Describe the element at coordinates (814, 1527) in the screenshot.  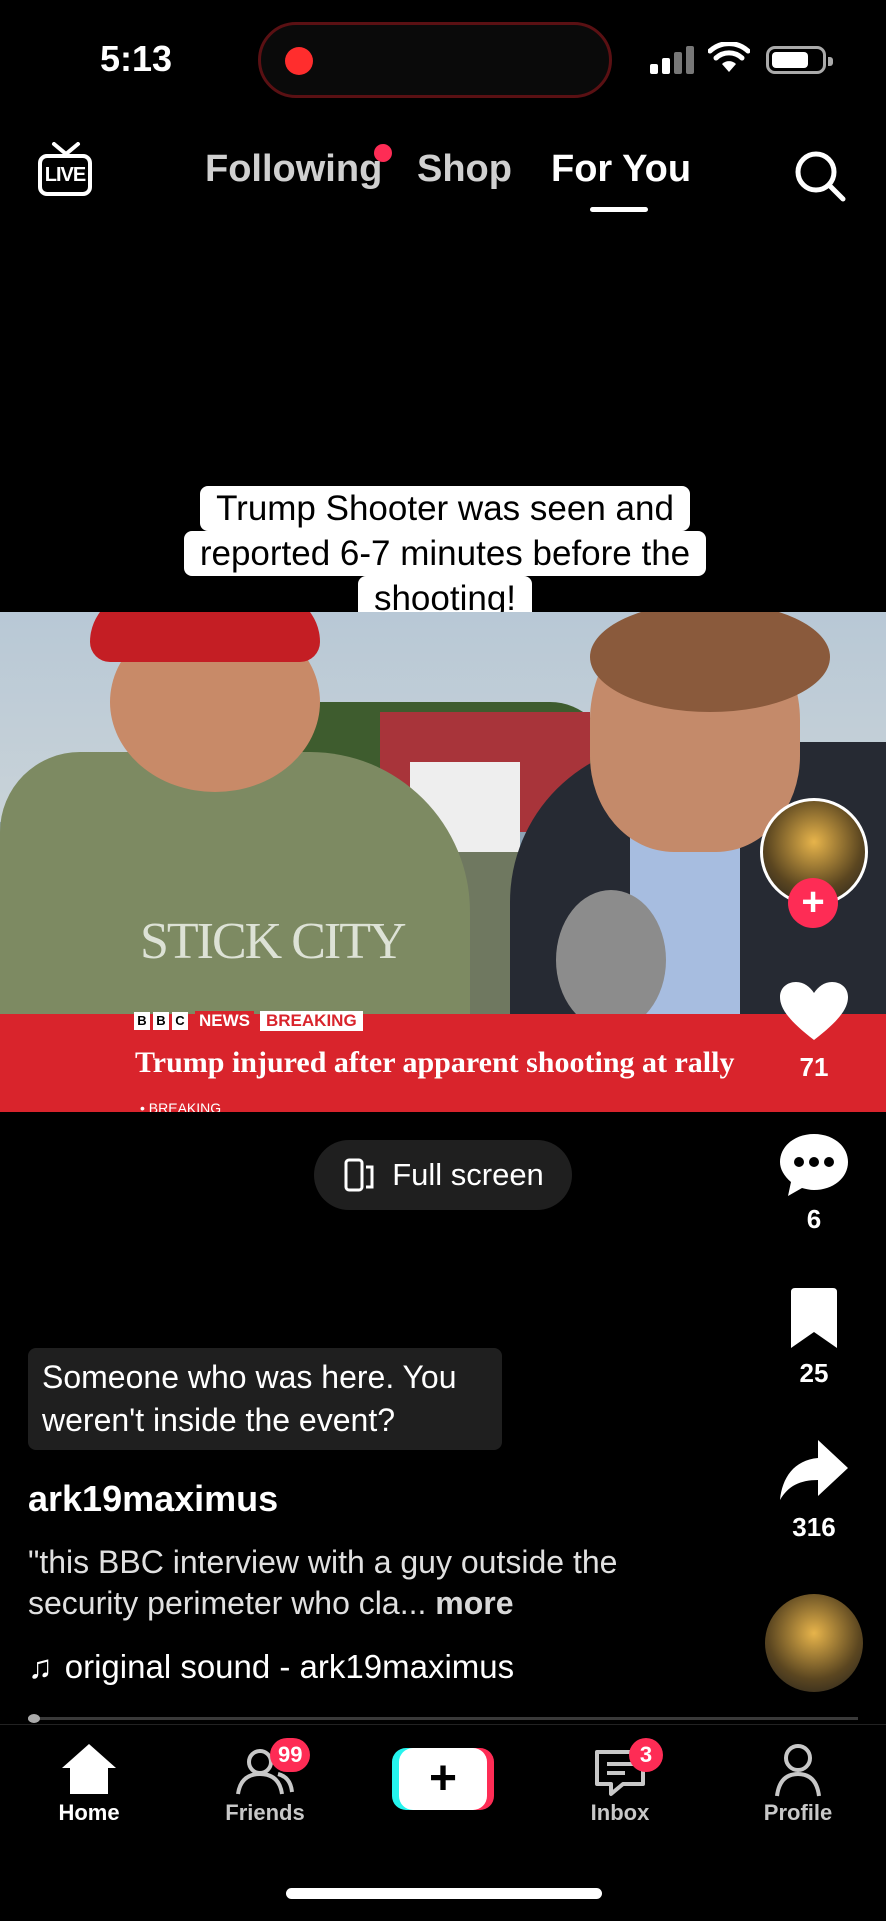
I see `share-count: 316` at that location.